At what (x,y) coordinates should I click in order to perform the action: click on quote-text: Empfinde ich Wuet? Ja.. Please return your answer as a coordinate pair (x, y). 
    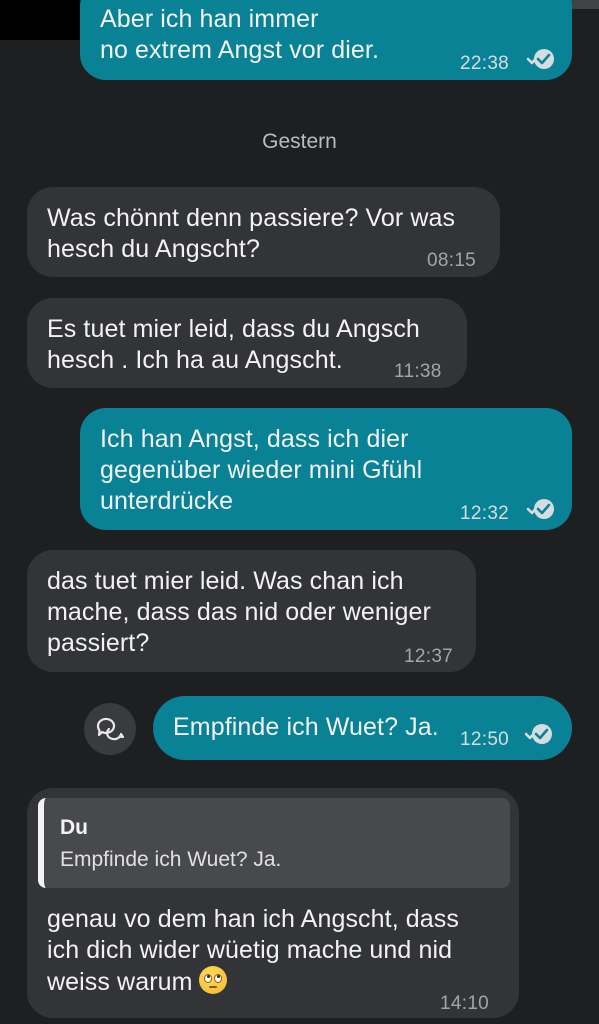
    Looking at the image, I should click on (171, 859).